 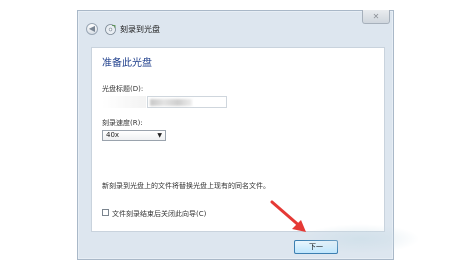 I want to click on disc-title-input-blurred-area, so click(x=124, y=102).